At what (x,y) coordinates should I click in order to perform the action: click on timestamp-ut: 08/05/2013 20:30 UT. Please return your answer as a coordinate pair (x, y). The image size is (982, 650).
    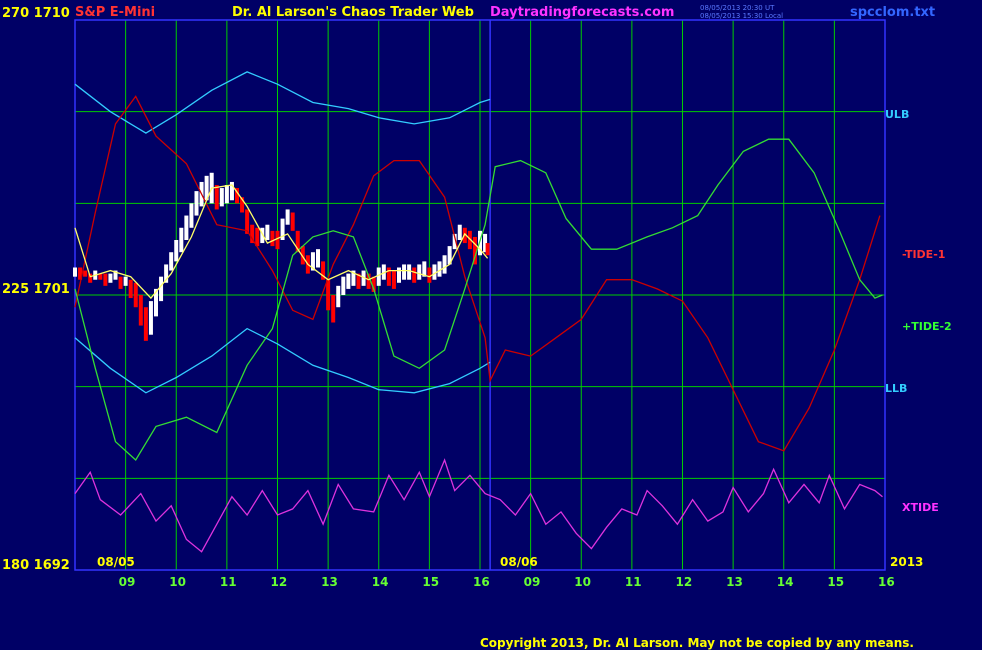
    Looking at the image, I should click on (737, 8).